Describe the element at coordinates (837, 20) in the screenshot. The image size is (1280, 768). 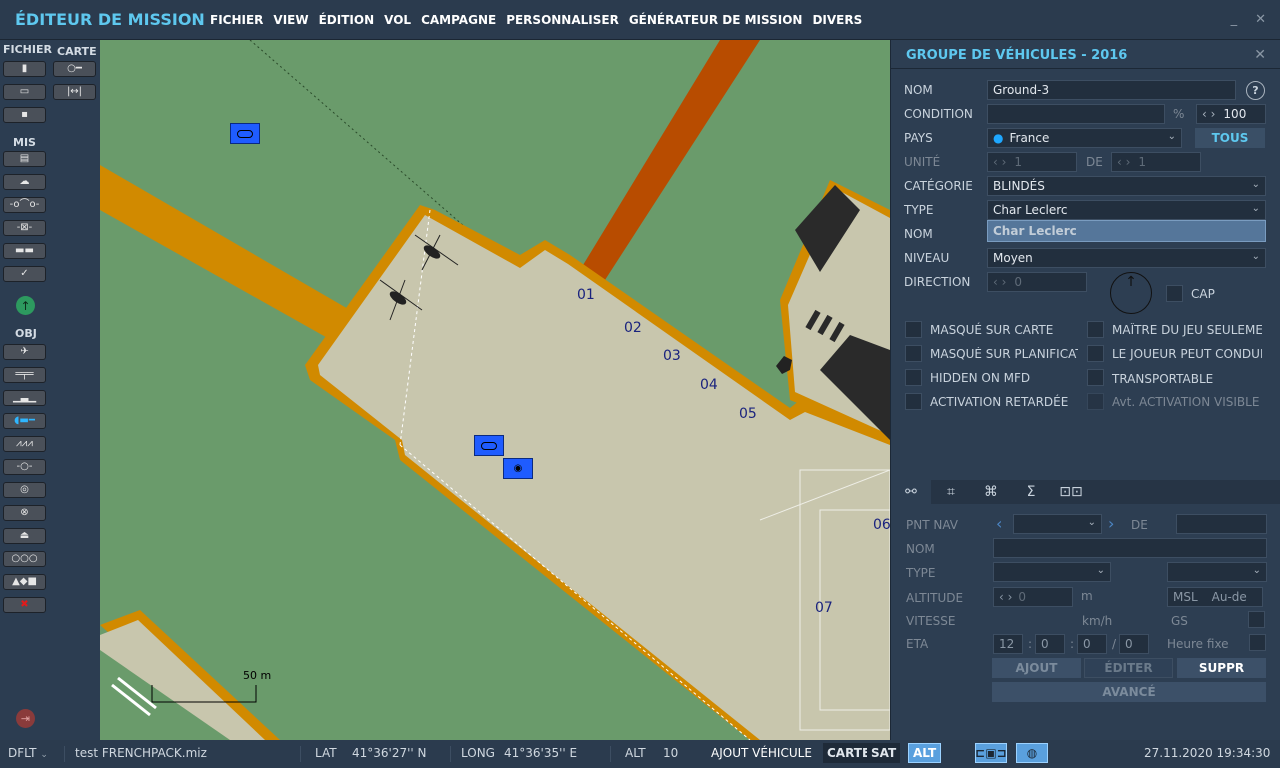
I see `menu-divers: DIVERS` at that location.